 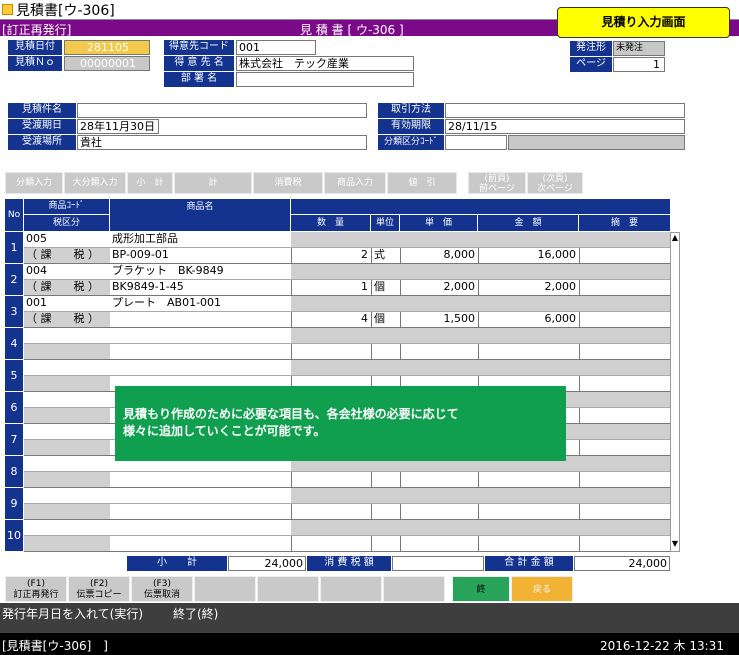 I want to click on row-amount: 6,000, so click(x=528, y=319).